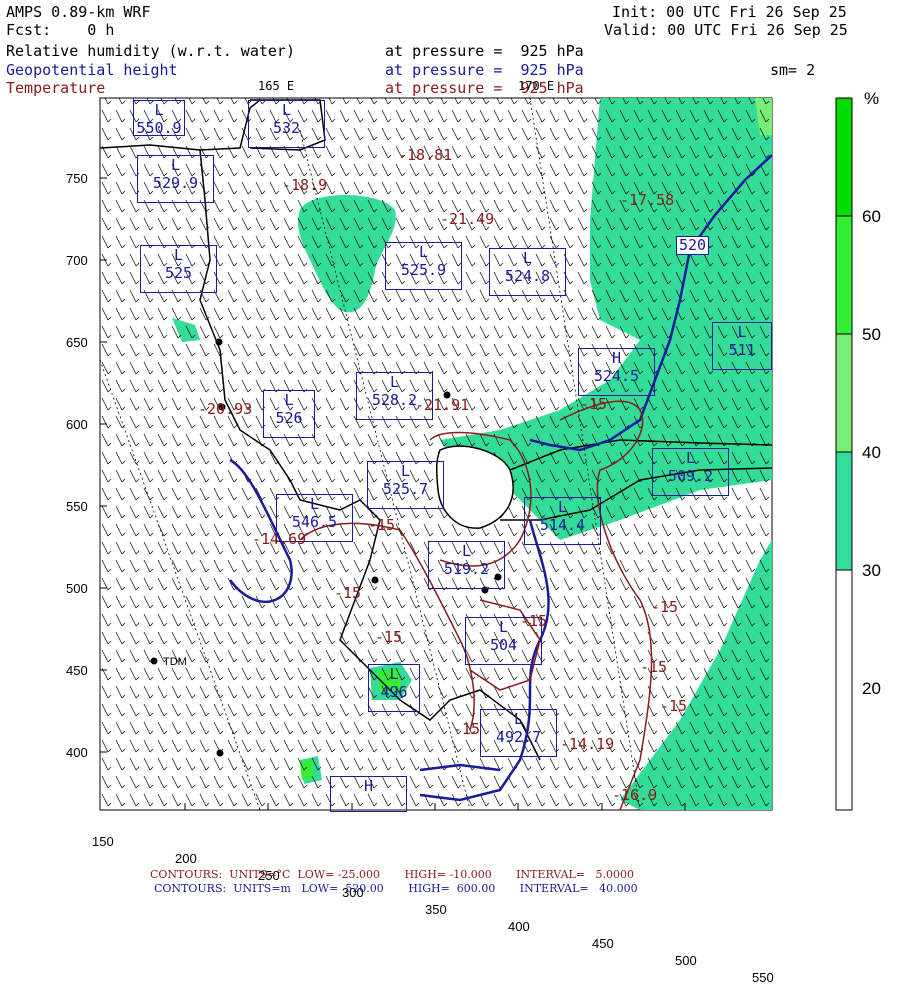 This screenshot has width=900, height=986. I want to click on colorbar-tick: 40, so click(871, 452).